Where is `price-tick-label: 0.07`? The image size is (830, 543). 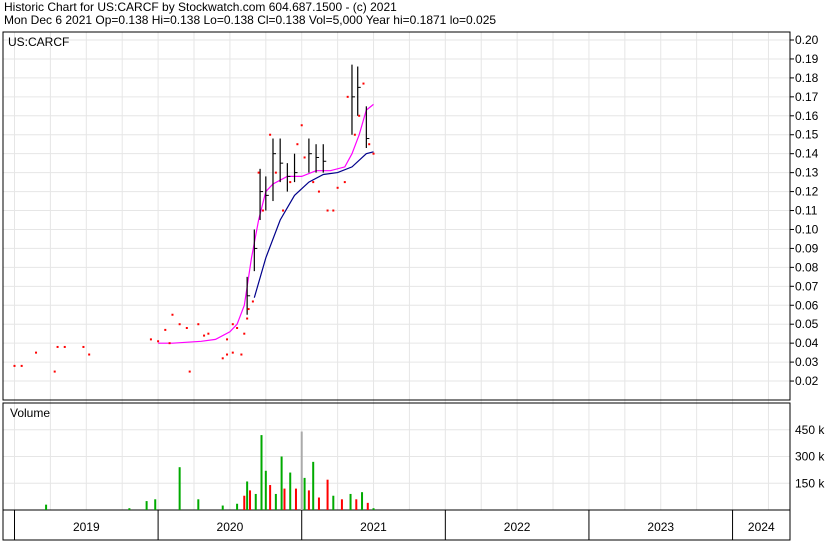 price-tick-label: 0.07 is located at coordinates (807, 286).